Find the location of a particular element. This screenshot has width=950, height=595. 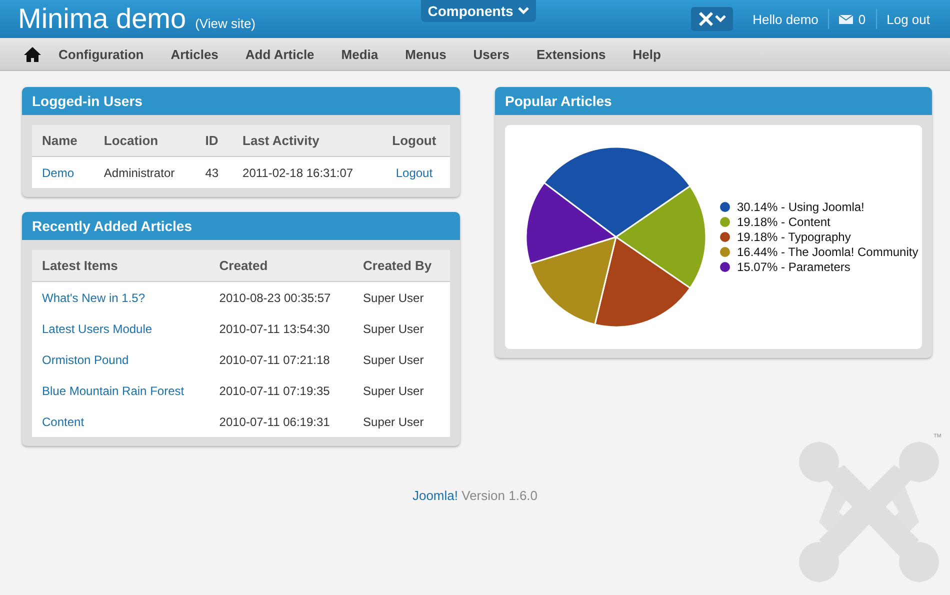

table-cell: 43 is located at coordinates (212, 173).